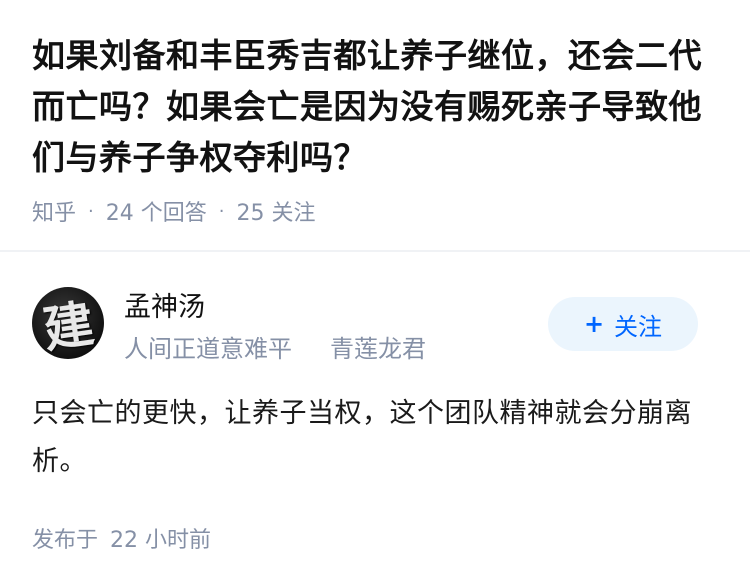 This screenshot has width=750, height=588. I want to click on avatar: 建, so click(68, 323).